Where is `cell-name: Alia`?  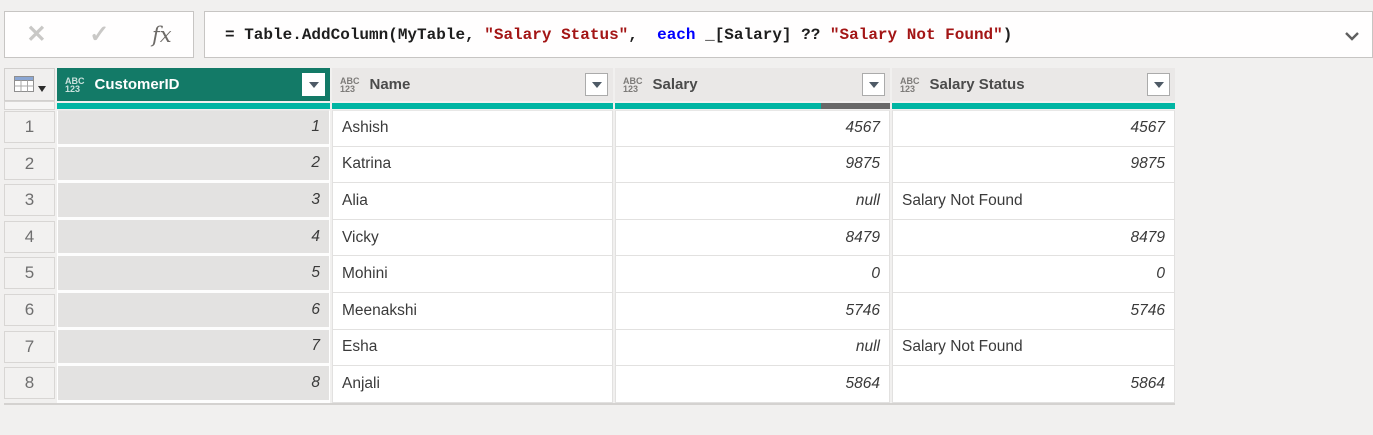 cell-name: Alia is located at coordinates (472, 201).